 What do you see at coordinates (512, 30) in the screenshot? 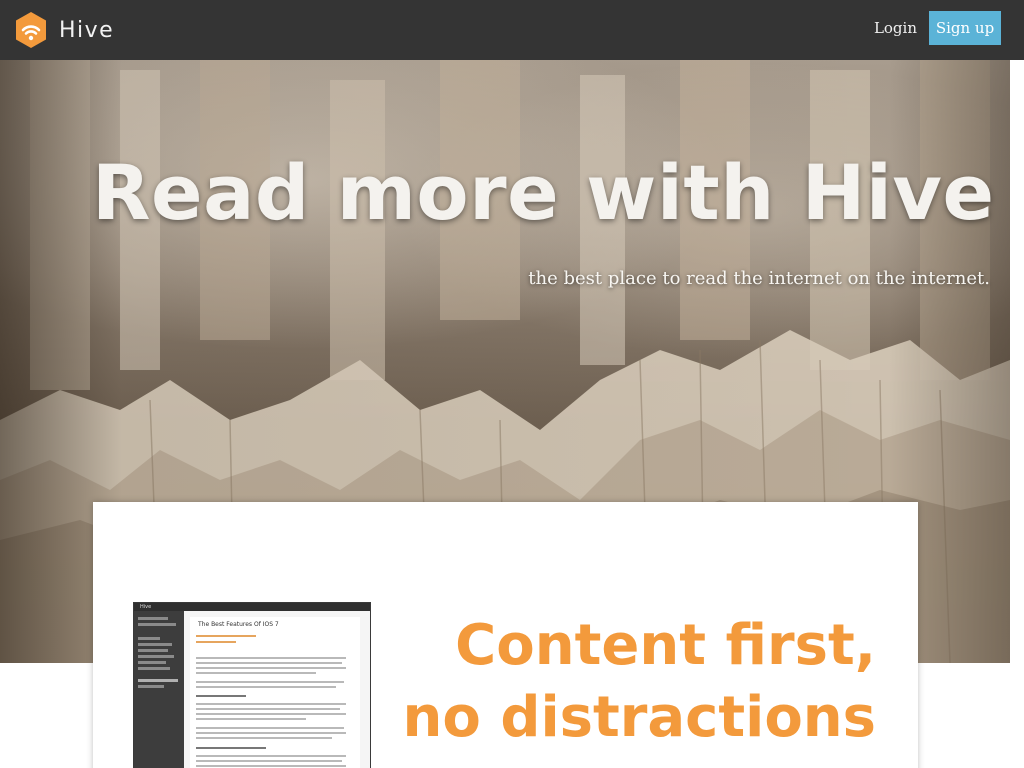
I see `top-navigation-bar: Hive Login Sign up` at bounding box center [512, 30].